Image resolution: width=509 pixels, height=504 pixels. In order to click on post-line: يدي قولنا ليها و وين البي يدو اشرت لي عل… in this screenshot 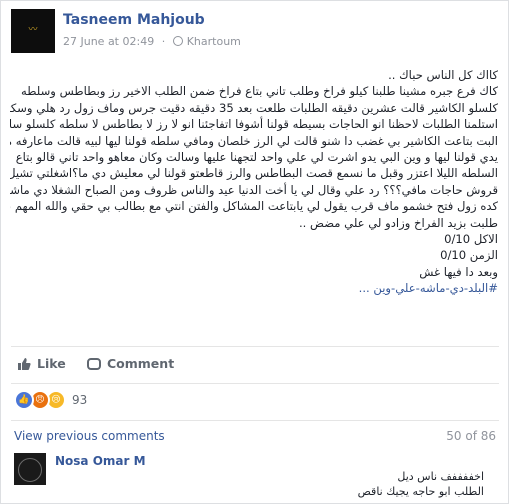, I will do `click(256, 157)`.